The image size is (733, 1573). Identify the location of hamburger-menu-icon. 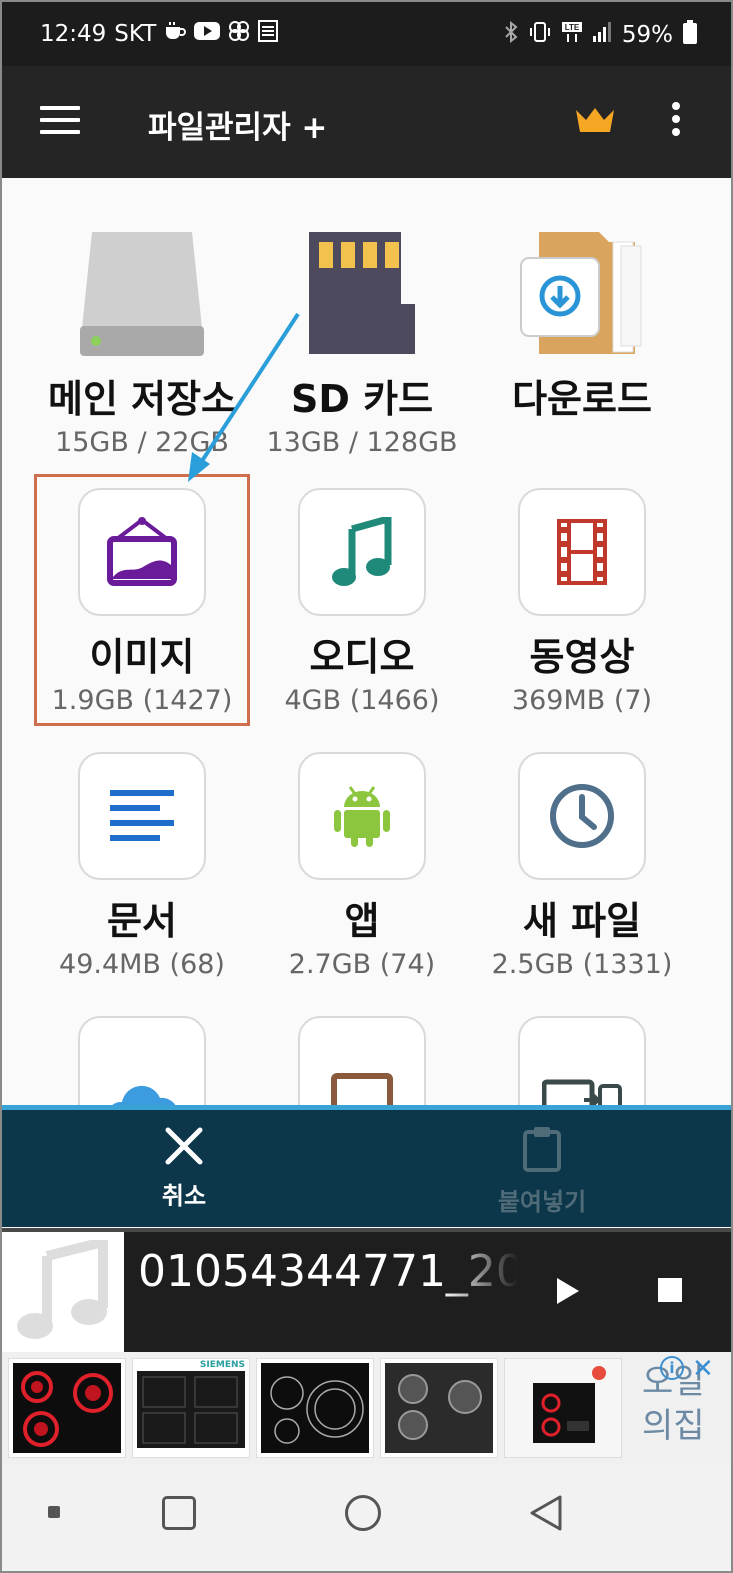
(60, 121).